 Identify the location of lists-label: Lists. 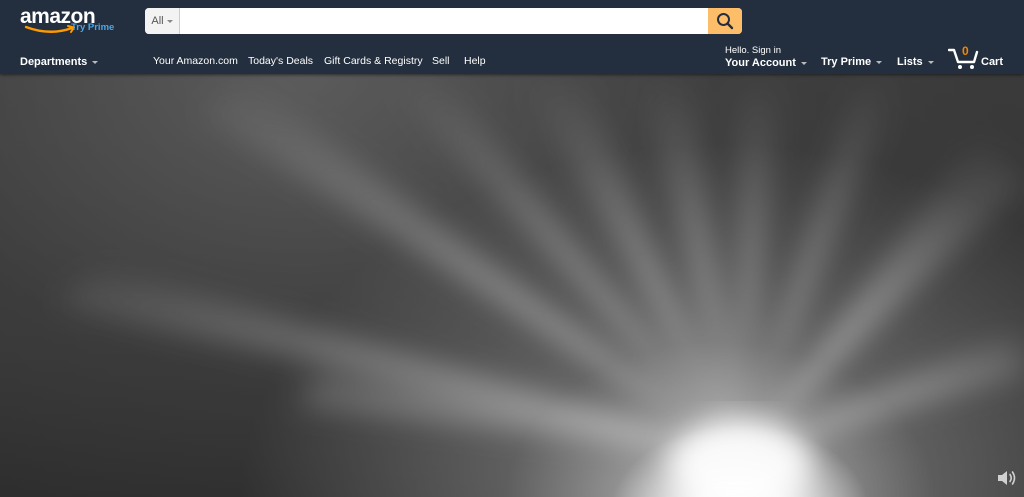
(910, 62).